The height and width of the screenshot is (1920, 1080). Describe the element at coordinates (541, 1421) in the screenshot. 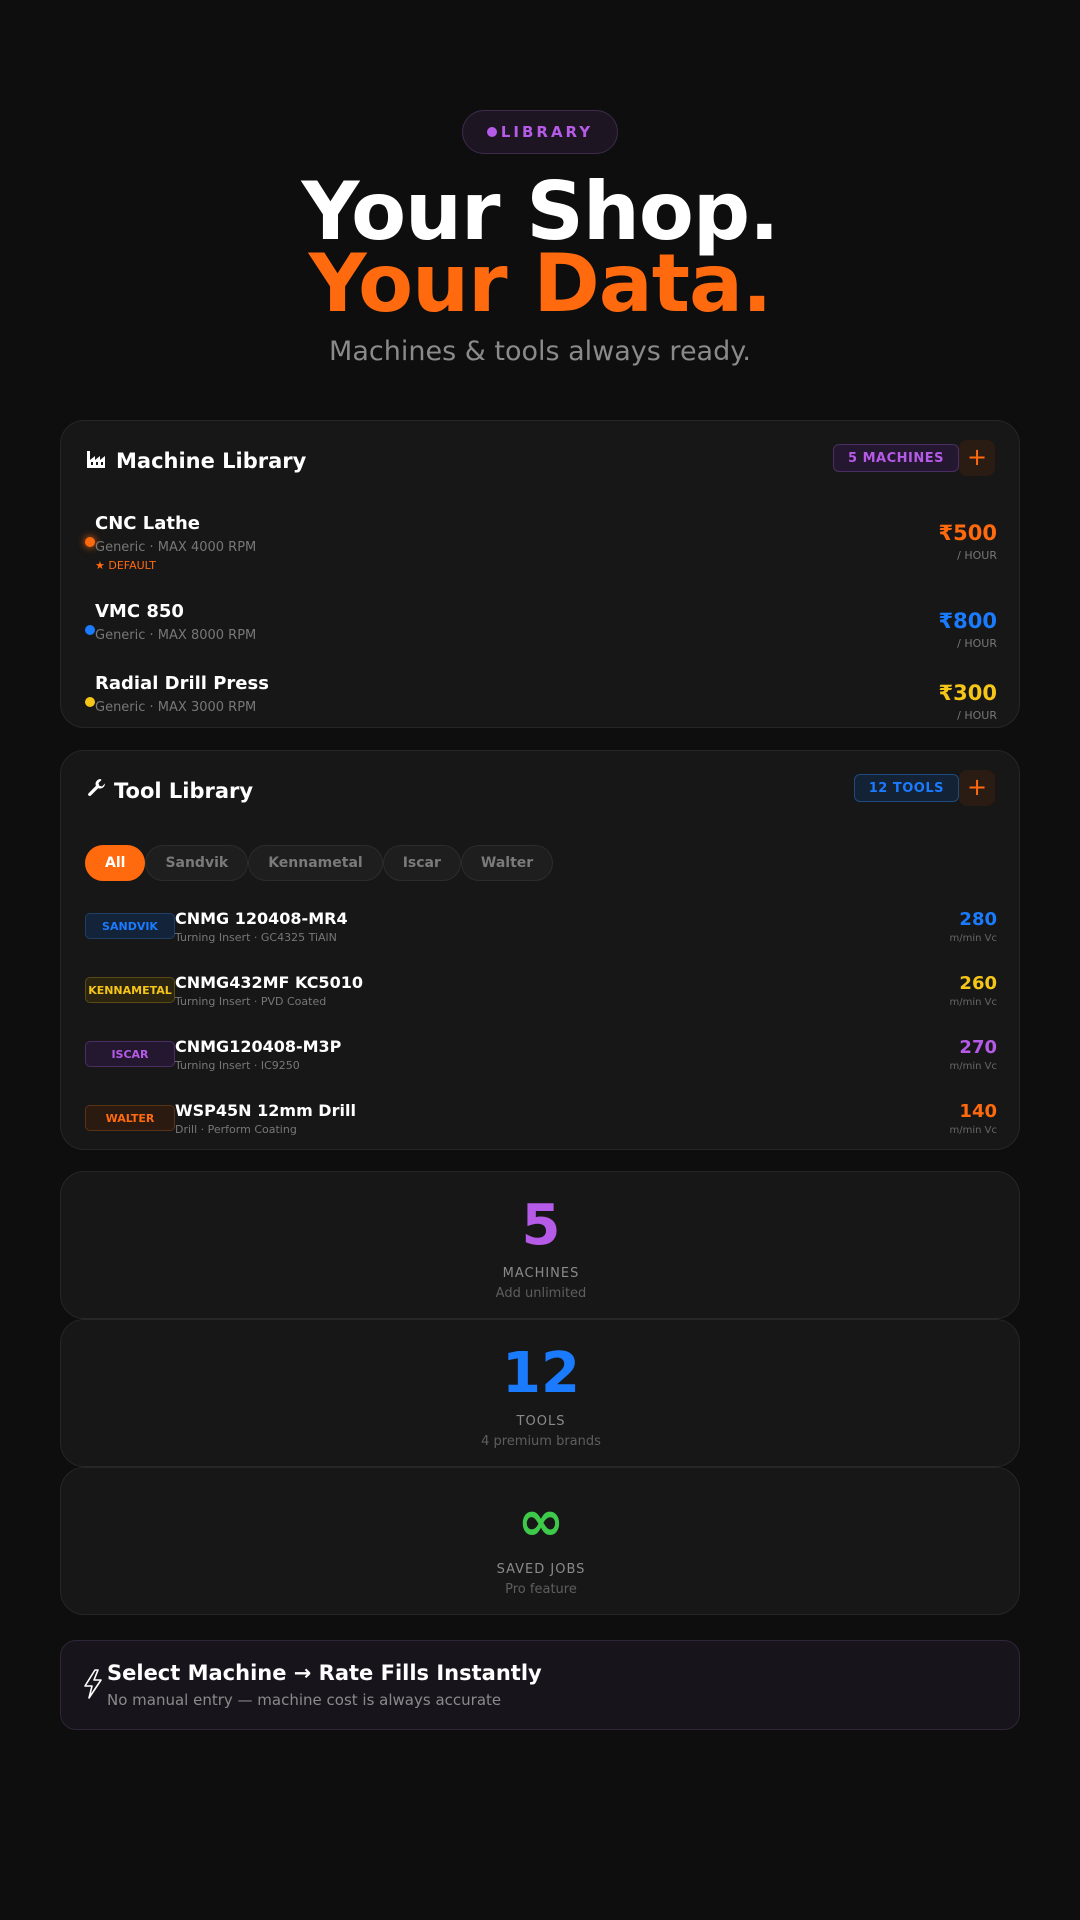

I see `stat-label: TOOLS` at that location.